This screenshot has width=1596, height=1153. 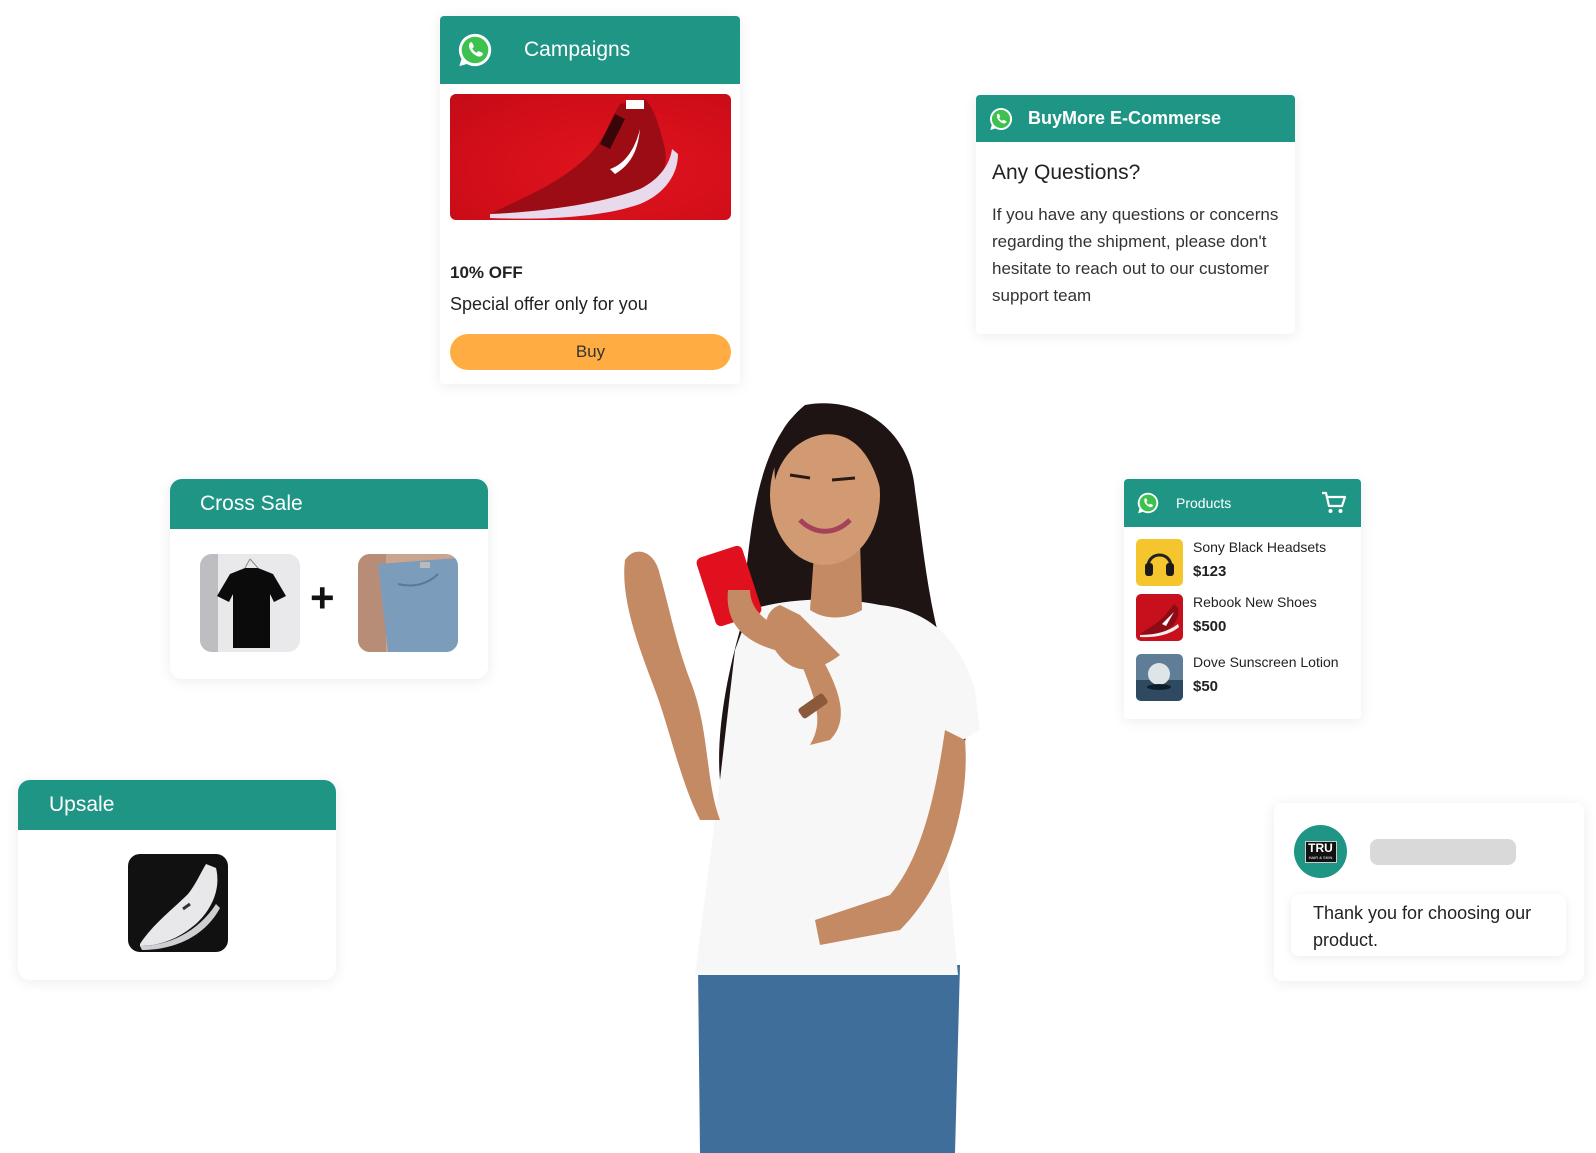 What do you see at coordinates (82, 804) in the screenshot?
I see `upsale-title: Upsale` at bounding box center [82, 804].